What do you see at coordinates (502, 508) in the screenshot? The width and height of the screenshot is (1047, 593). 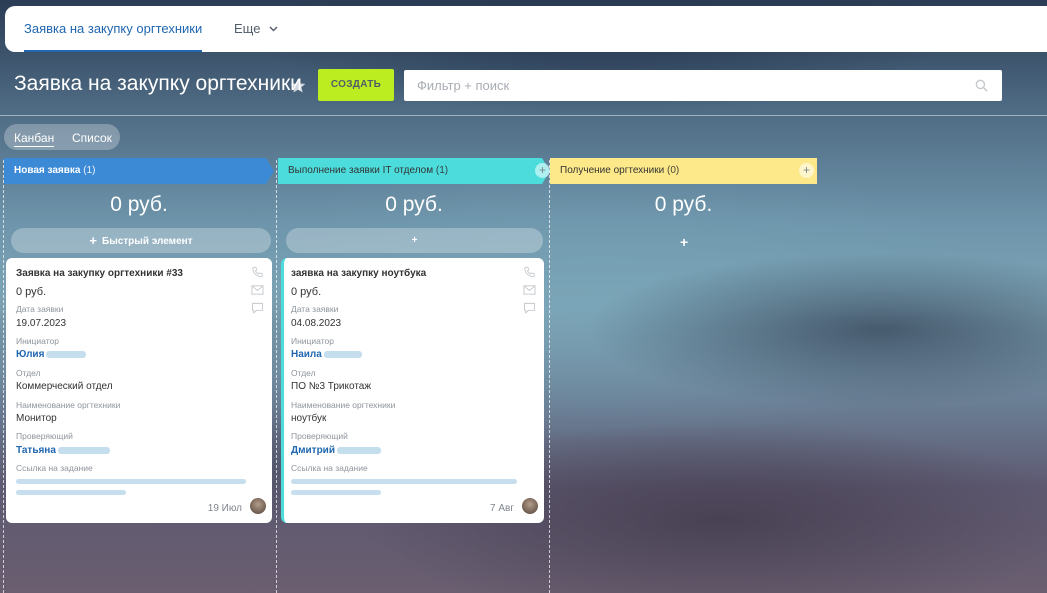 I see `card-date: 7 Авг` at bounding box center [502, 508].